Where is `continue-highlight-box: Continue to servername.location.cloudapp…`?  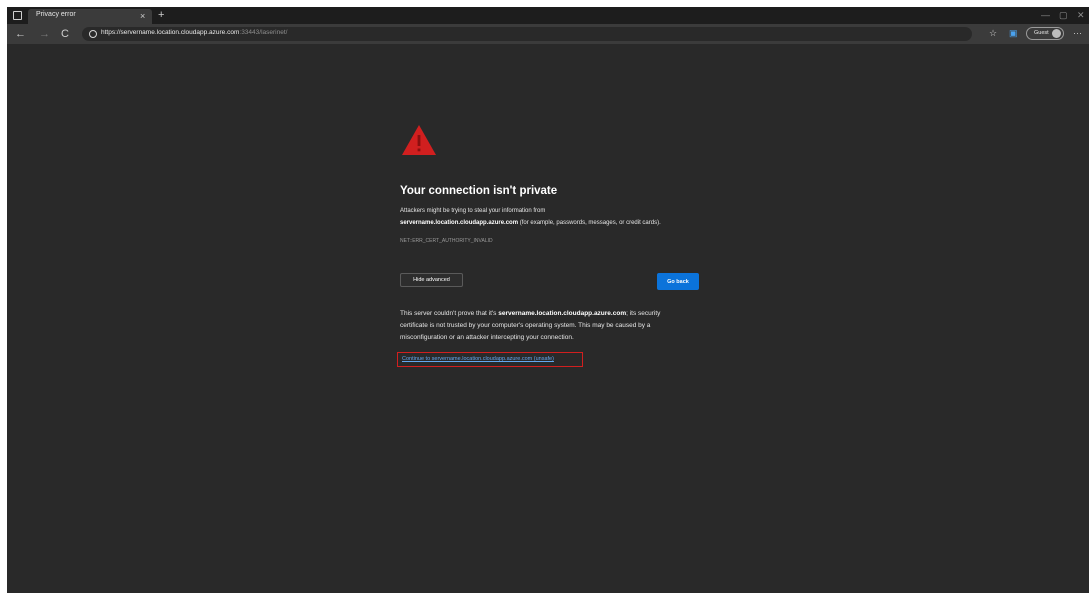
continue-highlight-box: Continue to servername.location.cloudapp… is located at coordinates (490, 359).